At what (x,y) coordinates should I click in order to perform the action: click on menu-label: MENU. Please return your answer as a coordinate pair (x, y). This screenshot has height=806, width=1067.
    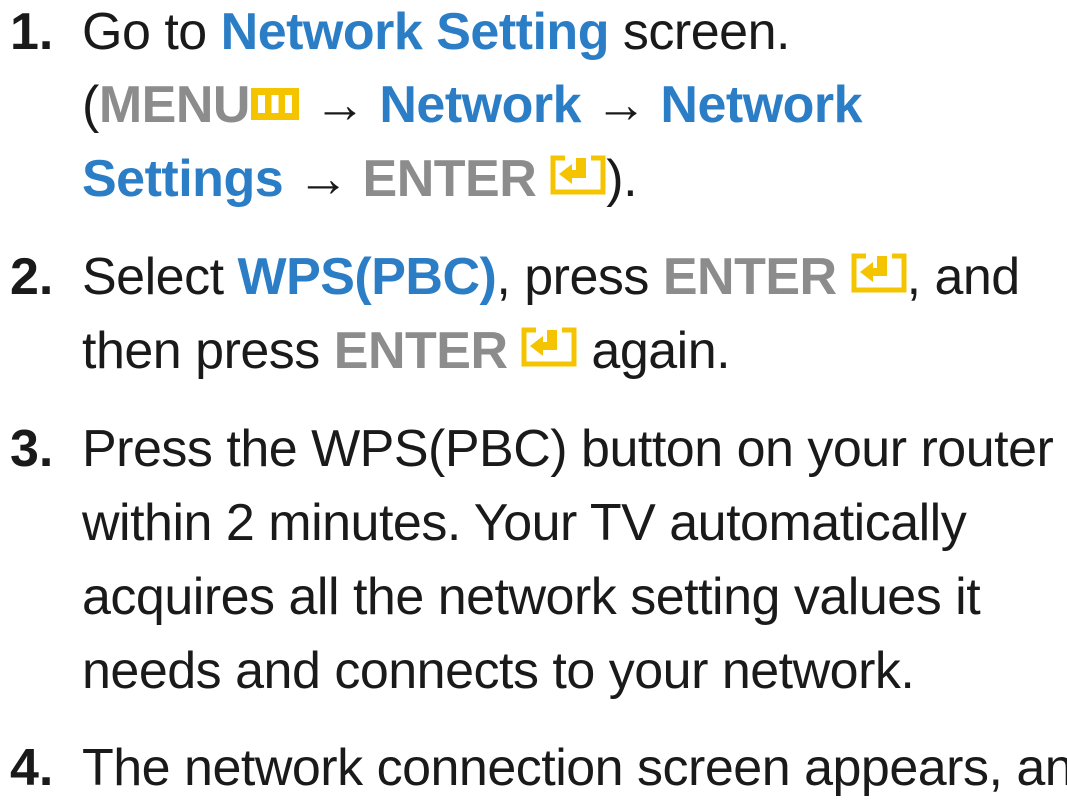
    Looking at the image, I should click on (174, 105).